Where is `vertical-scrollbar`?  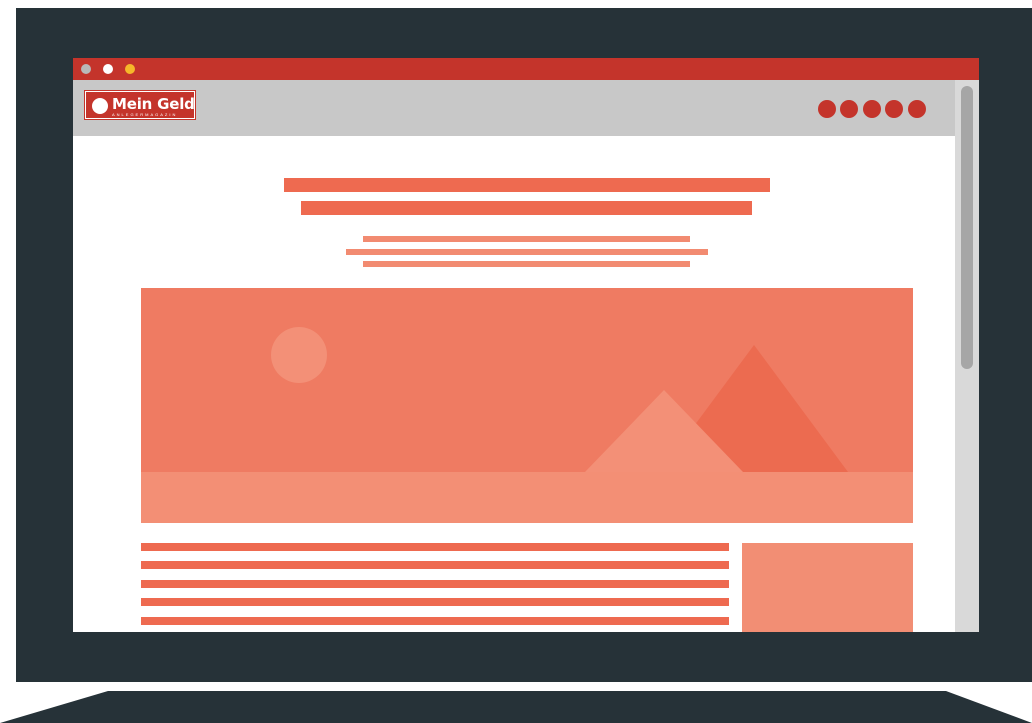
vertical-scrollbar is located at coordinates (967, 356).